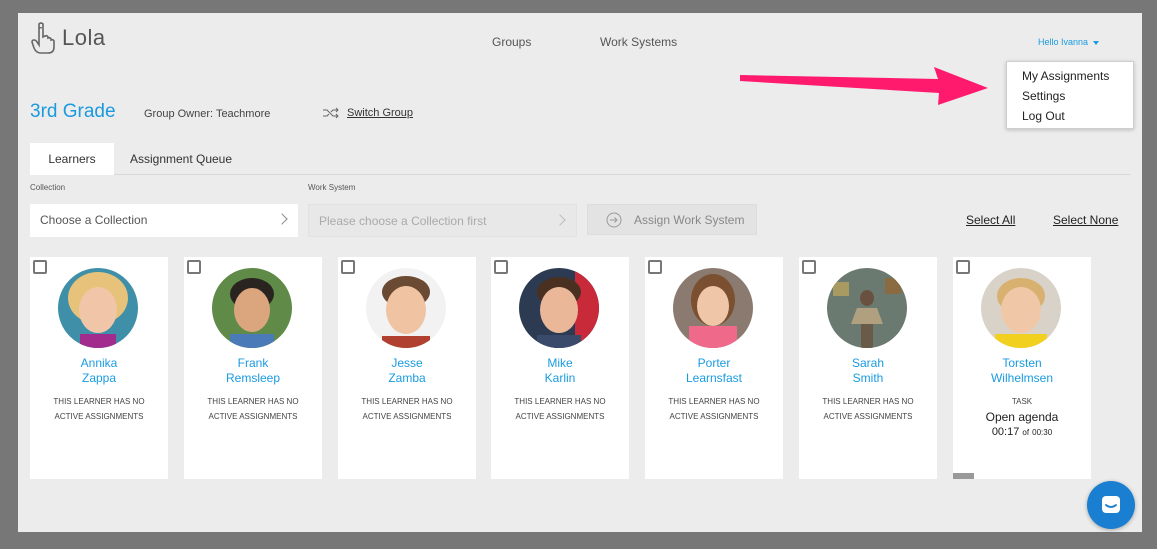  I want to click on switch-group-link: Switch Group, so click(367, 113).